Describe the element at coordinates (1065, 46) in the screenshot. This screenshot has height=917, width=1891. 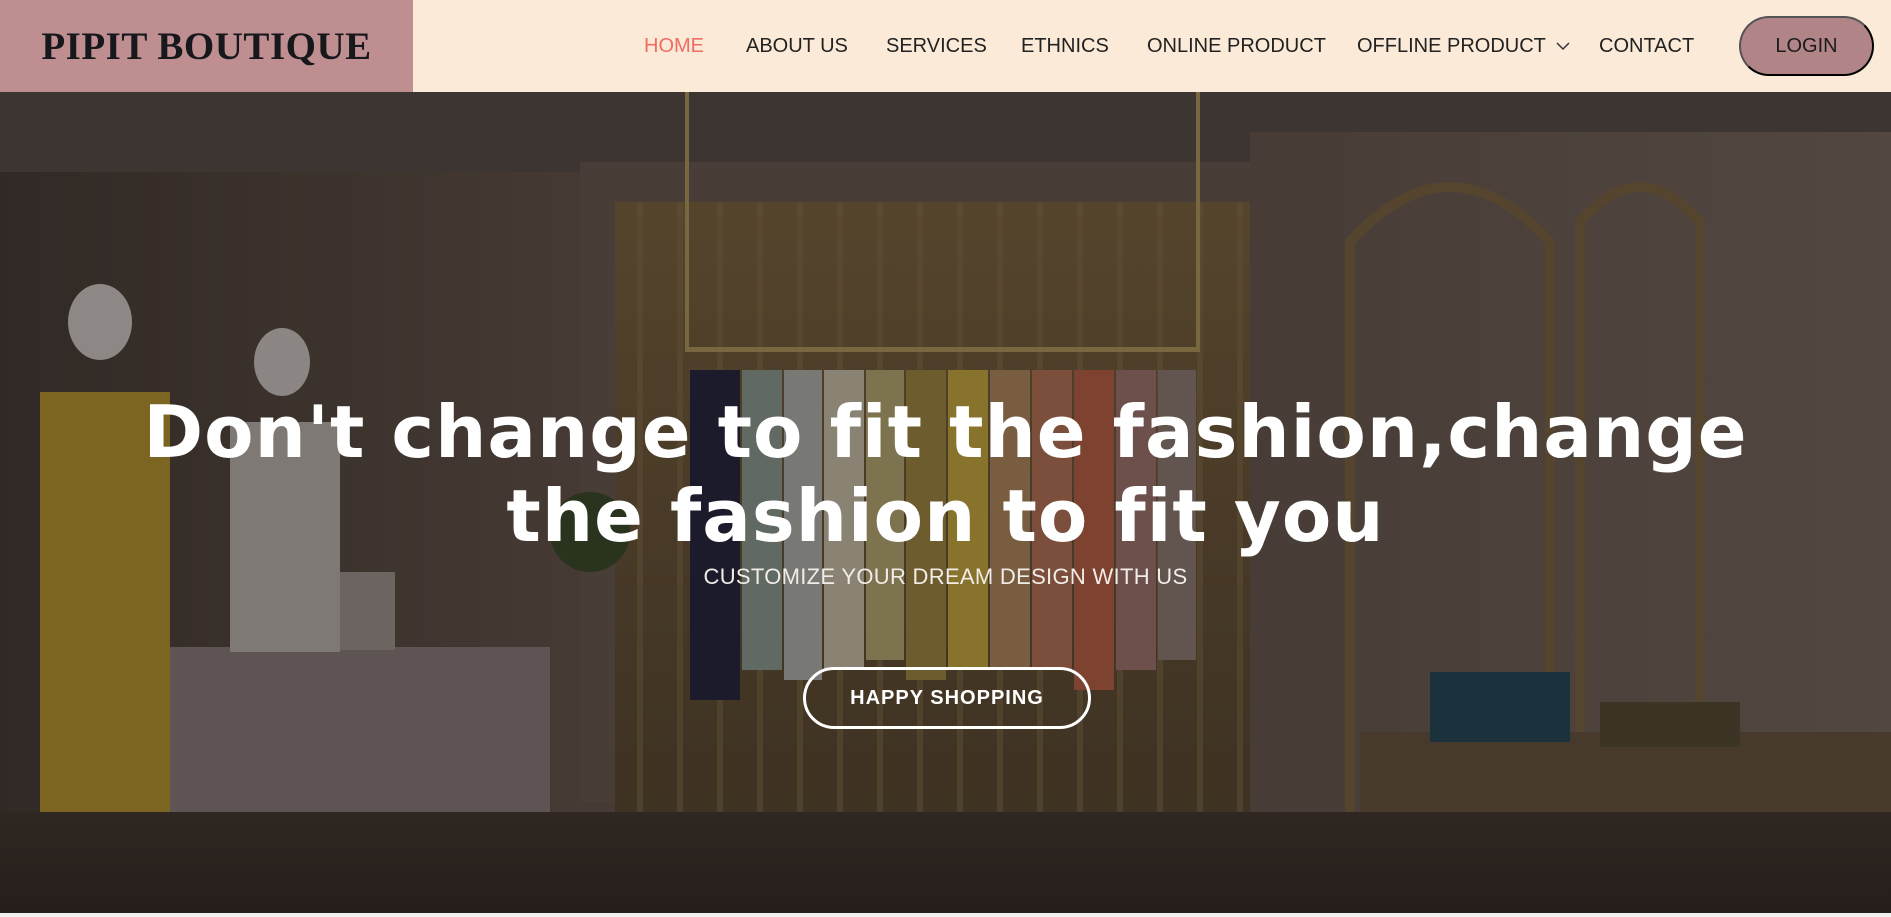
I see `nav-link-ethnics: ETHNICS` at that location.